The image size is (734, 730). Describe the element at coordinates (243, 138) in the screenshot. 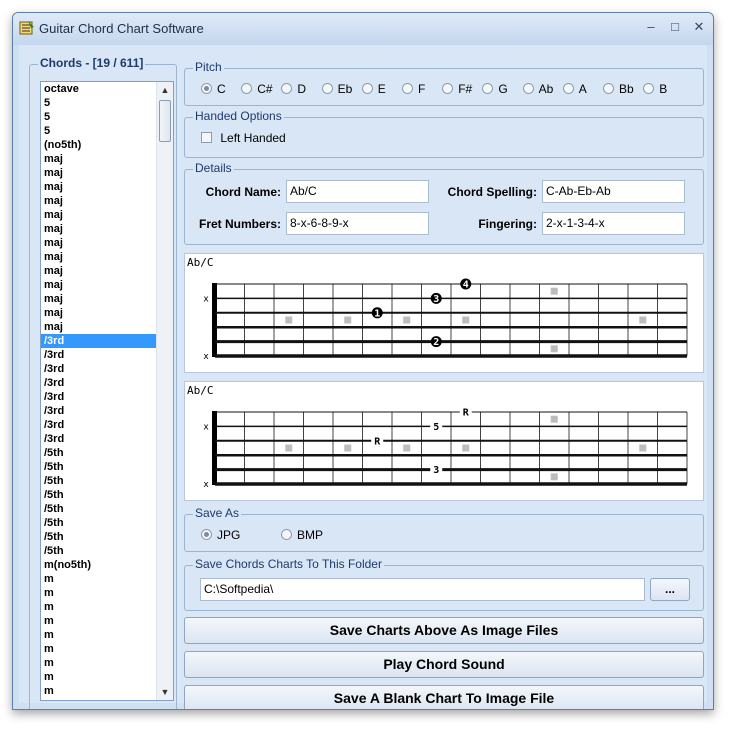

I see `left-handed-checkbox: Left Handed` at that location.